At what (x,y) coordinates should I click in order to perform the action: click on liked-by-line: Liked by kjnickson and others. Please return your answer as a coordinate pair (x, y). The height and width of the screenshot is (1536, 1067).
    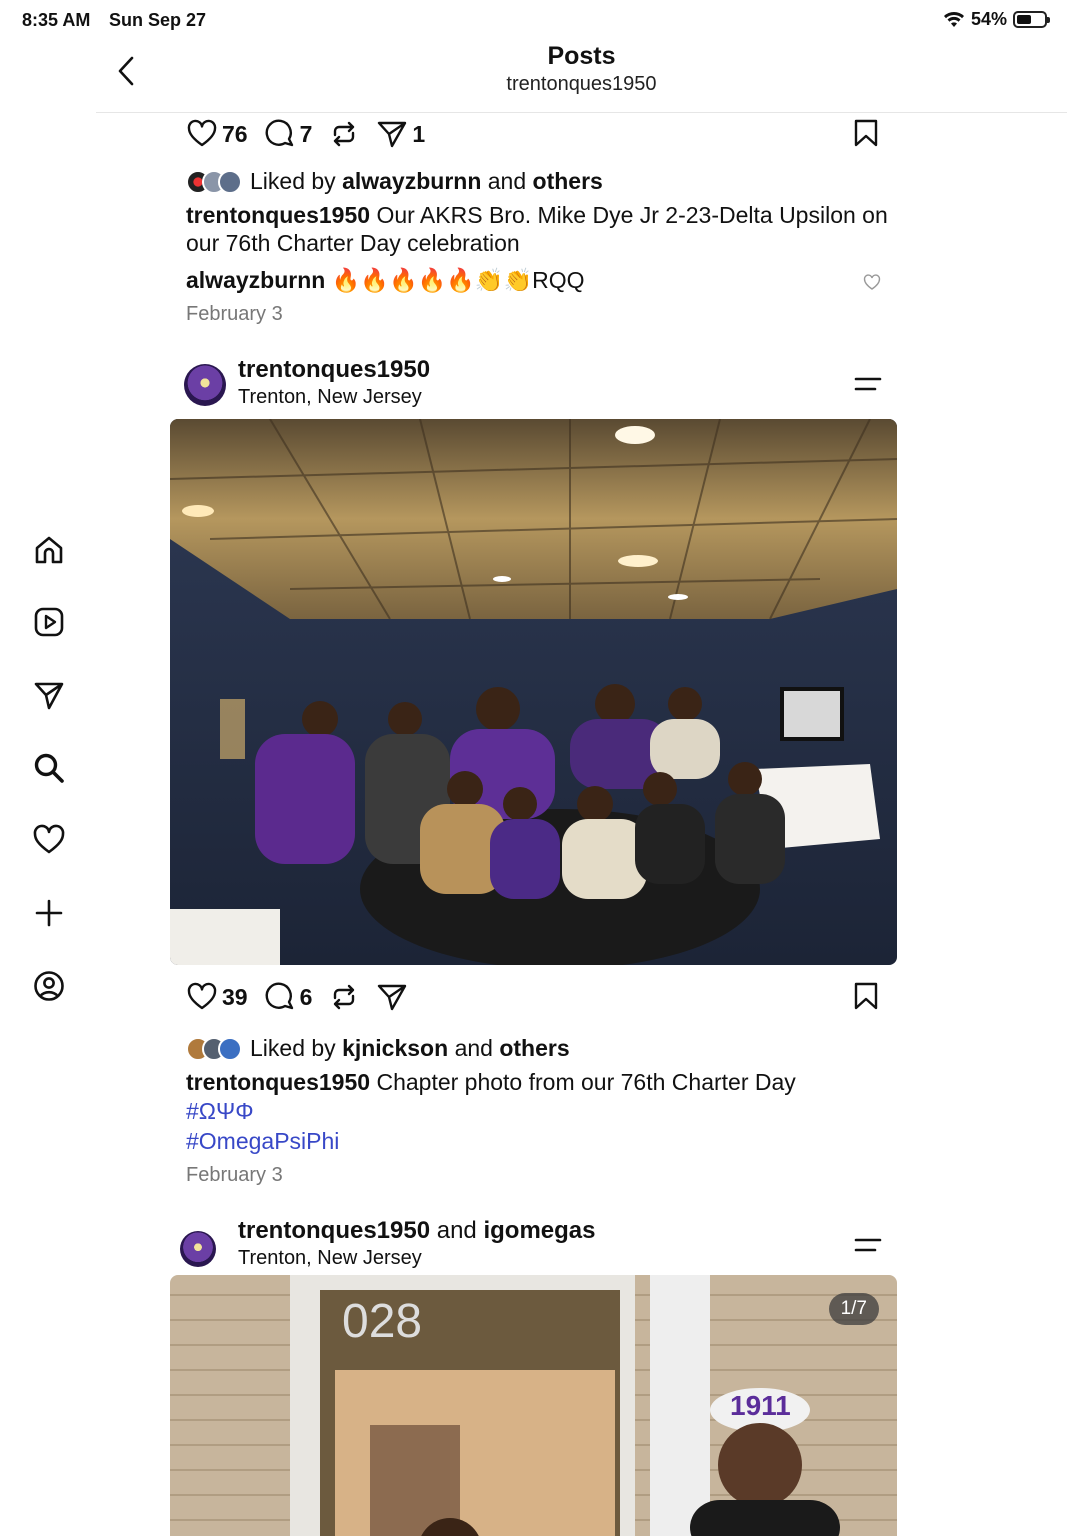
    Looking at the image, I should click on (541, 1048).